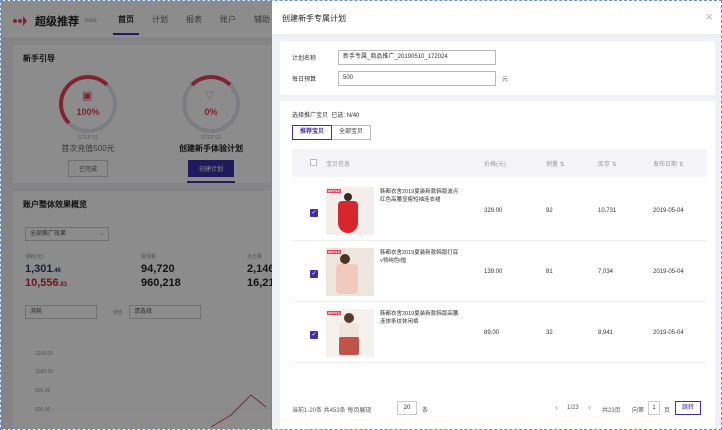 The height and width of the screenshot is (430, 722). I want to click on cell-price: 139.00, so click(493, 272).